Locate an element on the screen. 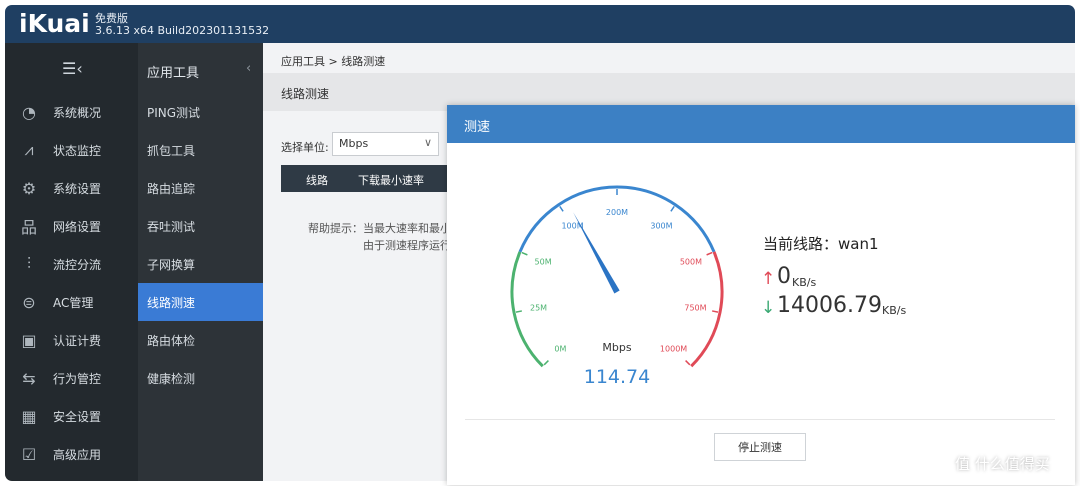 The image size is (1080, 486). sidebar-item-security: ▦ 安全设置 is located at coordinates (71, 416).